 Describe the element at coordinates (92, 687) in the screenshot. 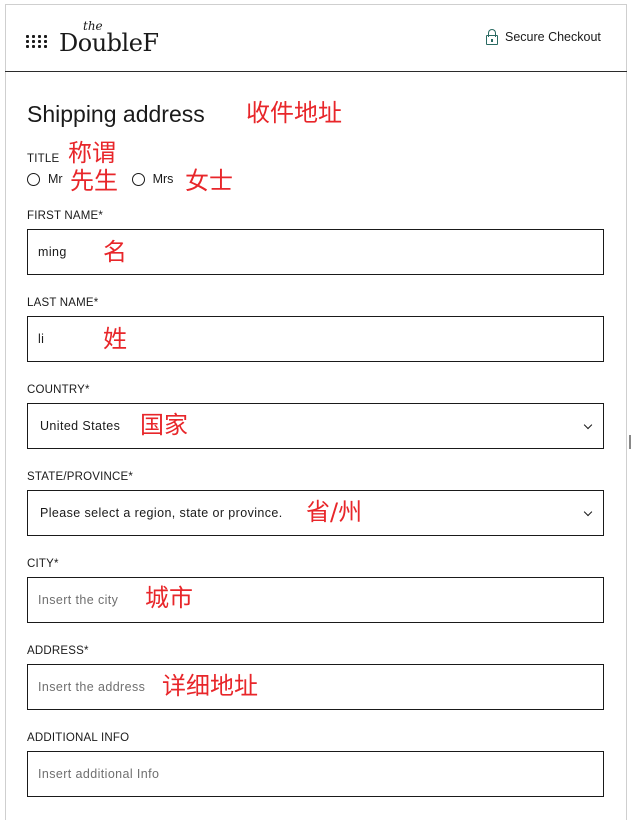

I see `address-placeholder: Insert the address` at that location.